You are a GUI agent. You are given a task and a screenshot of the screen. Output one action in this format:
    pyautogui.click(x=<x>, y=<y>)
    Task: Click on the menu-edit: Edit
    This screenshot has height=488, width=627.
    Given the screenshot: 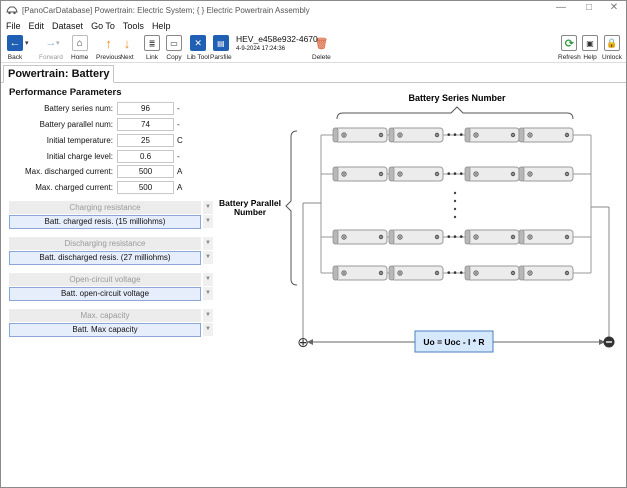 What is the action you would take?
    pyautogui.click(x=37, y=26)
    